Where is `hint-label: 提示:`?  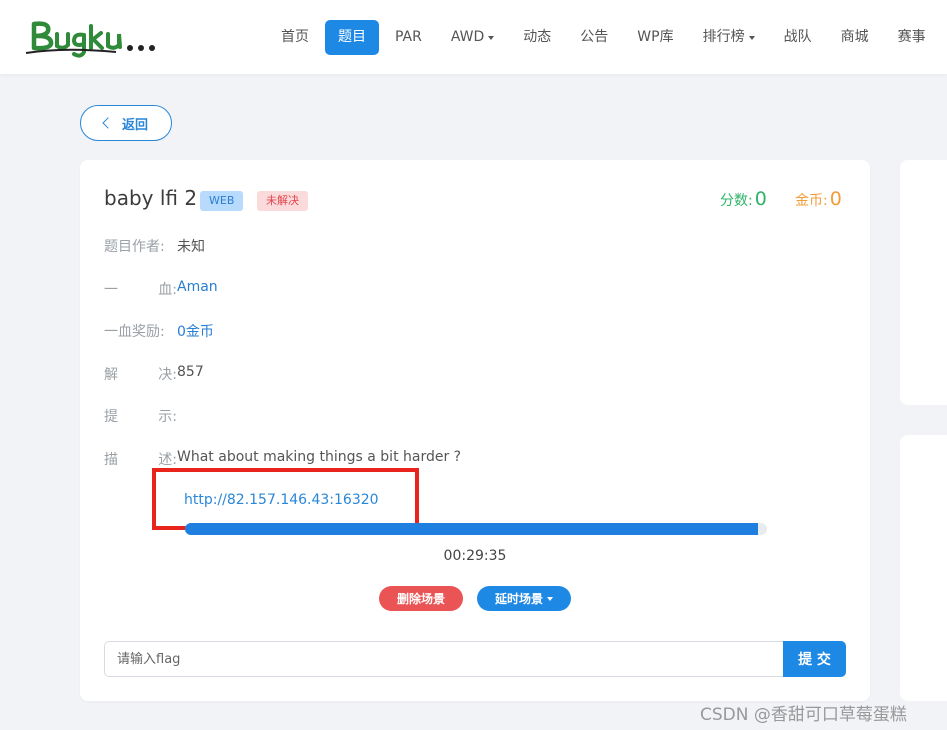 hint-label: 提示: is located at coordinates (140, 417).